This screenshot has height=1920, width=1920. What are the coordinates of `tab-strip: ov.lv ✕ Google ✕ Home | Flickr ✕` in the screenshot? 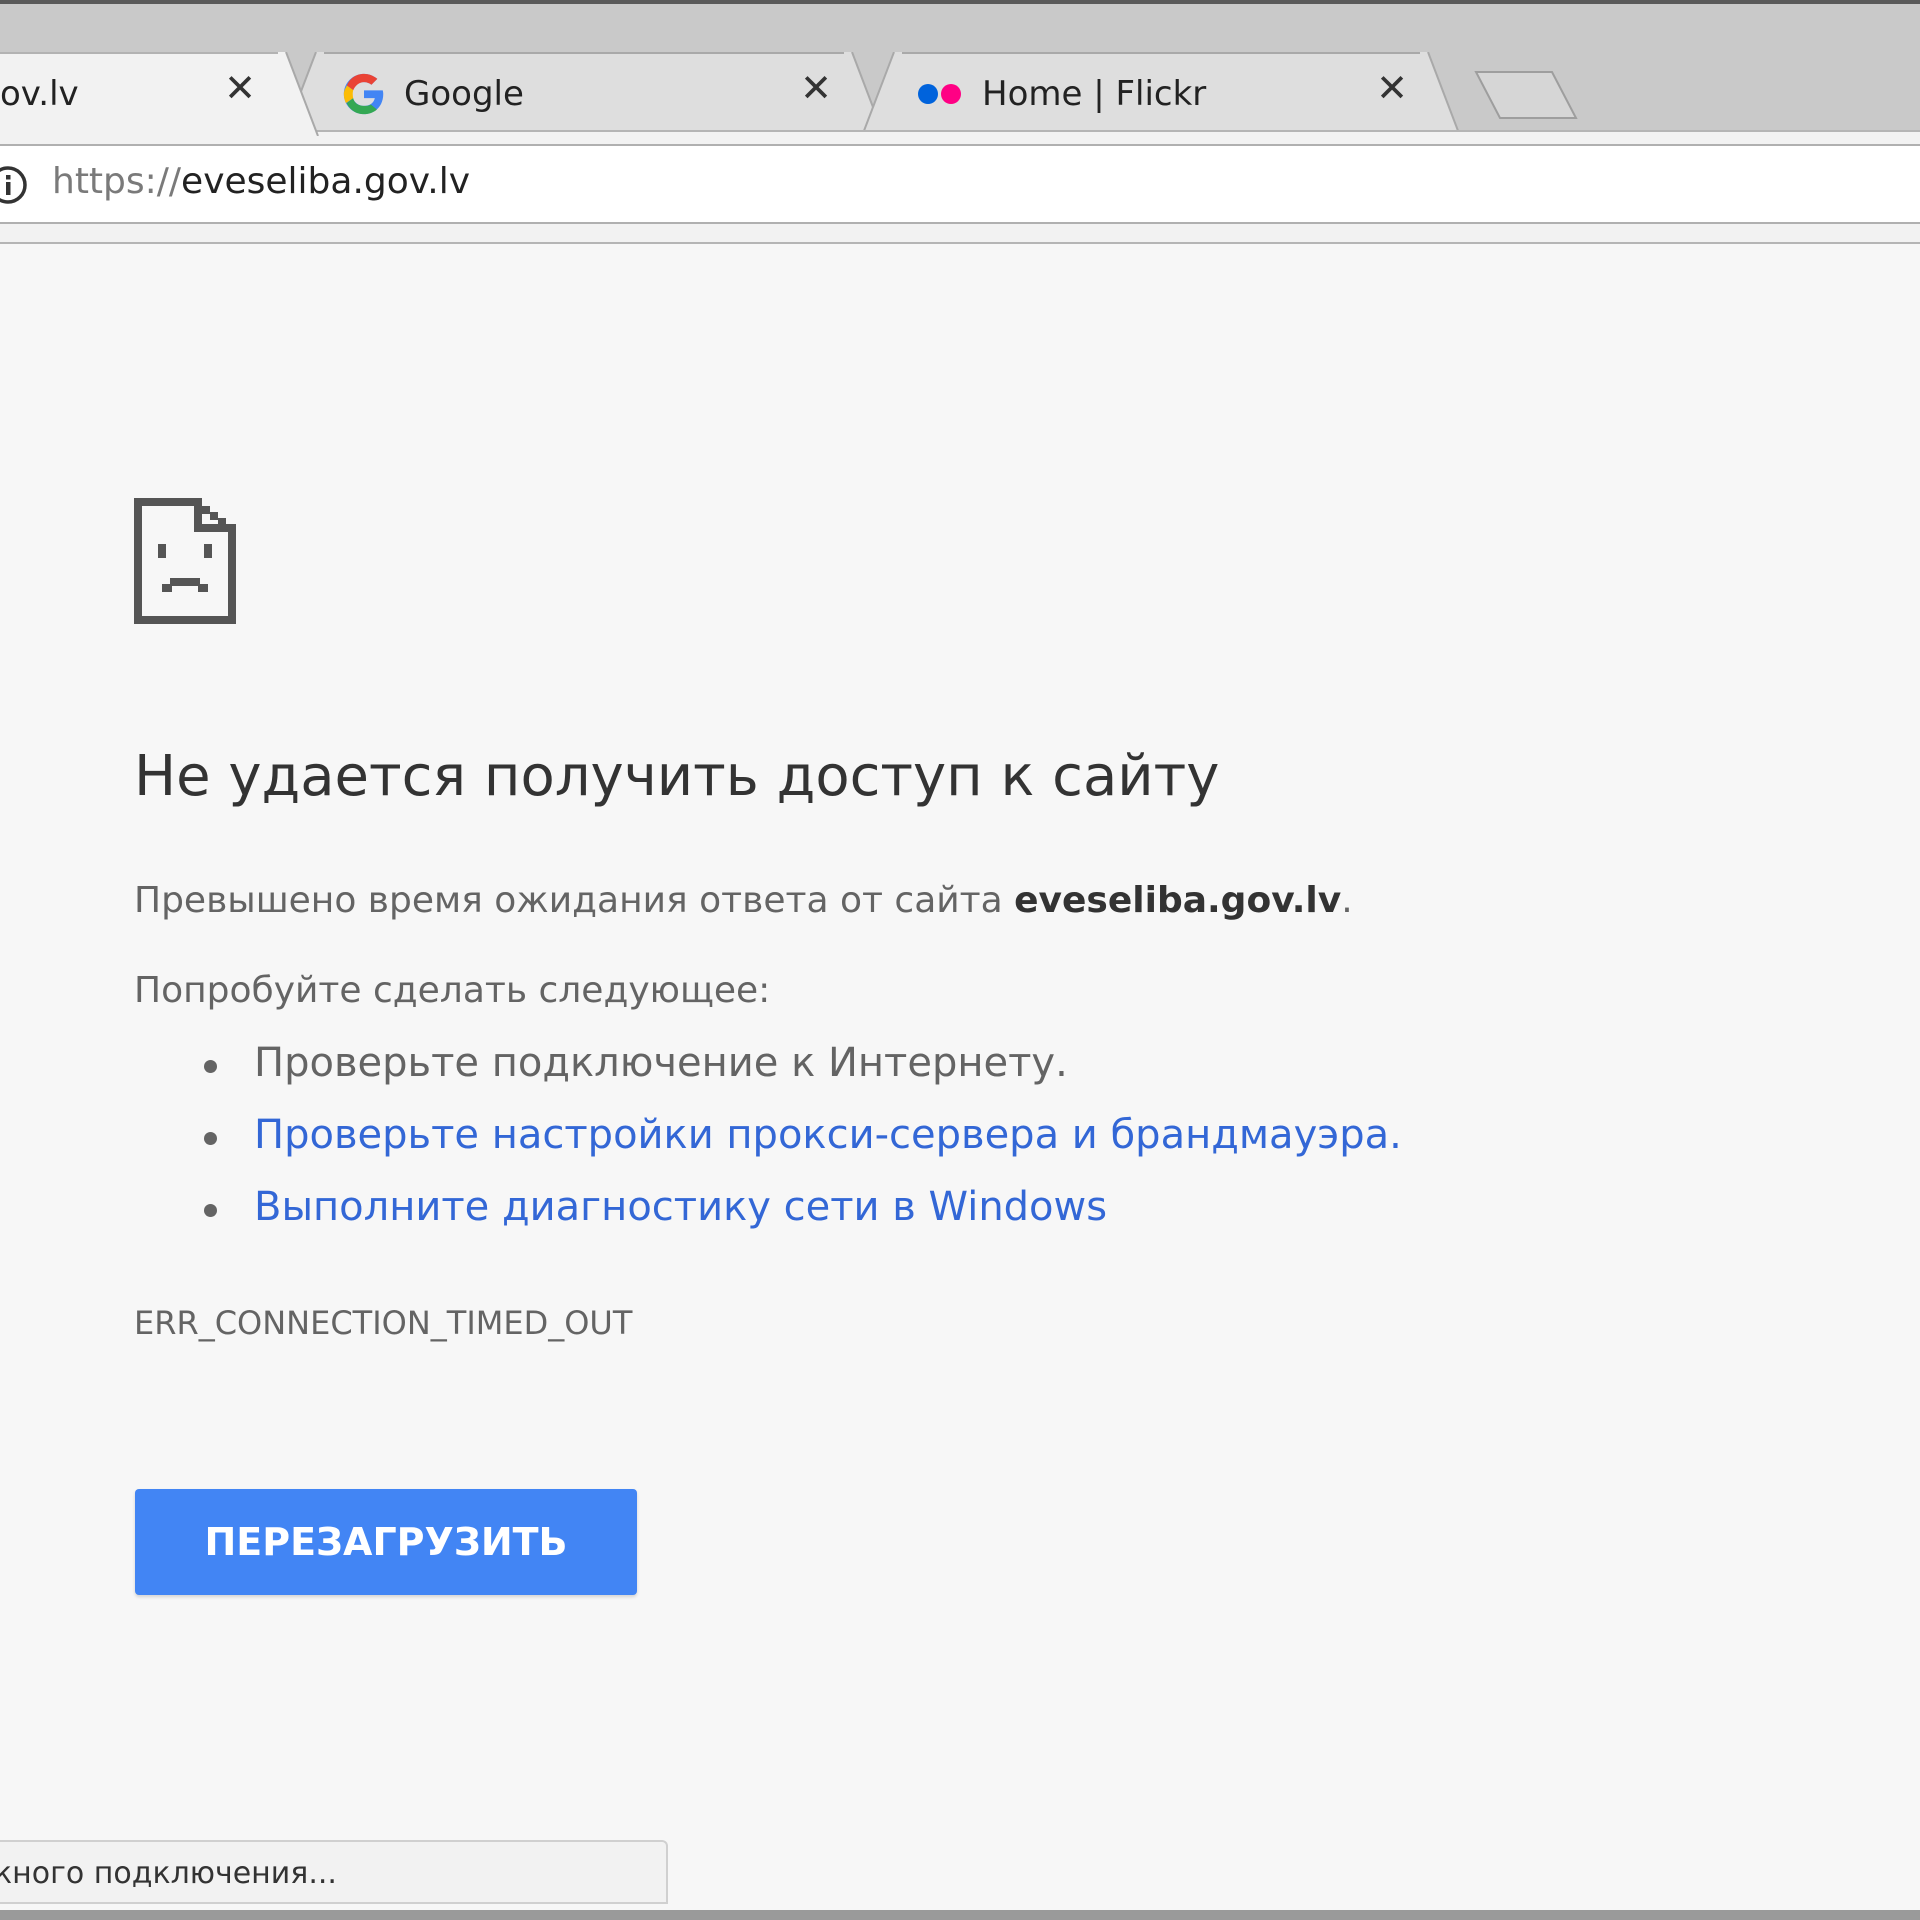 It's located at (960, 70).